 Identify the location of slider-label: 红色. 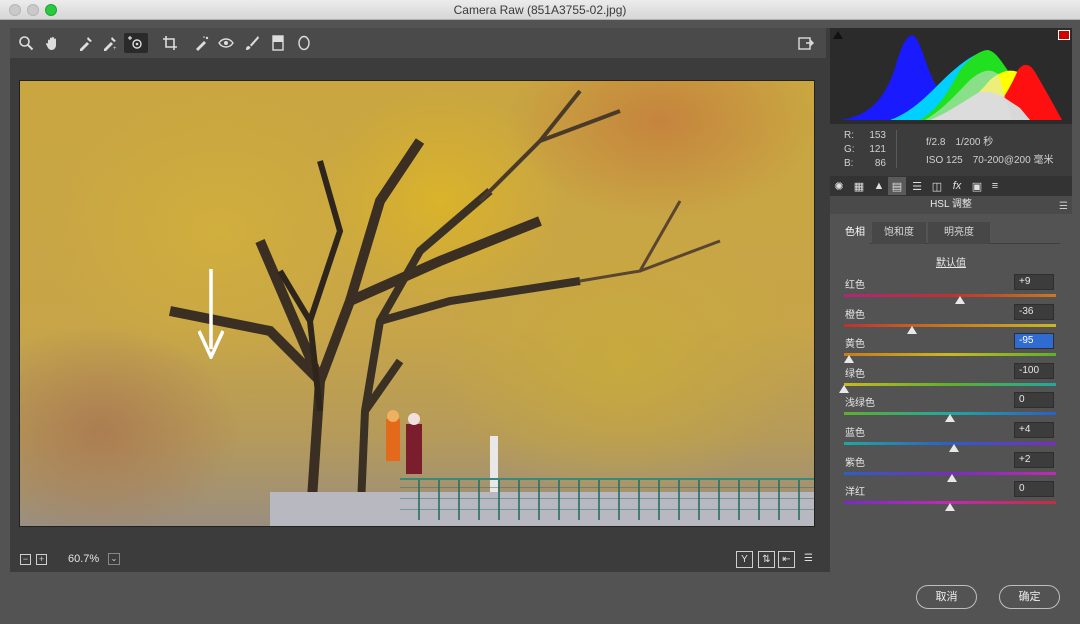
(855, 285).